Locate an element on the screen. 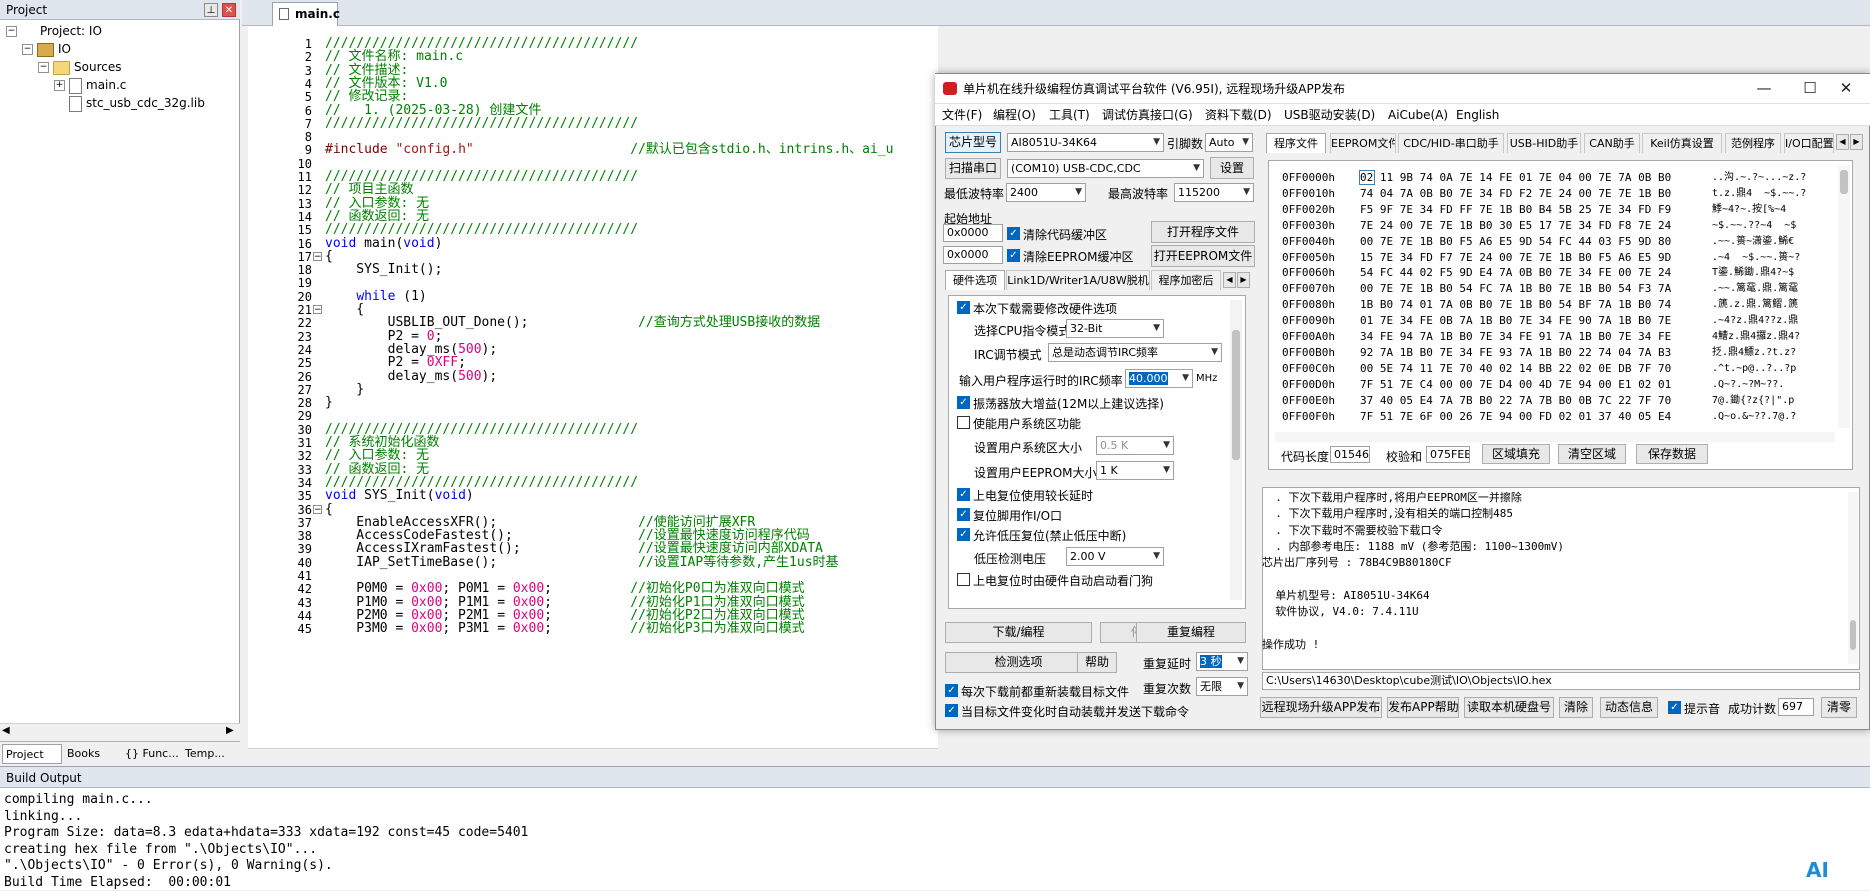 The height and width of the screenshot is (891, 1870). check-options-button: 检测选项 is located at coordinates (1018, 662).